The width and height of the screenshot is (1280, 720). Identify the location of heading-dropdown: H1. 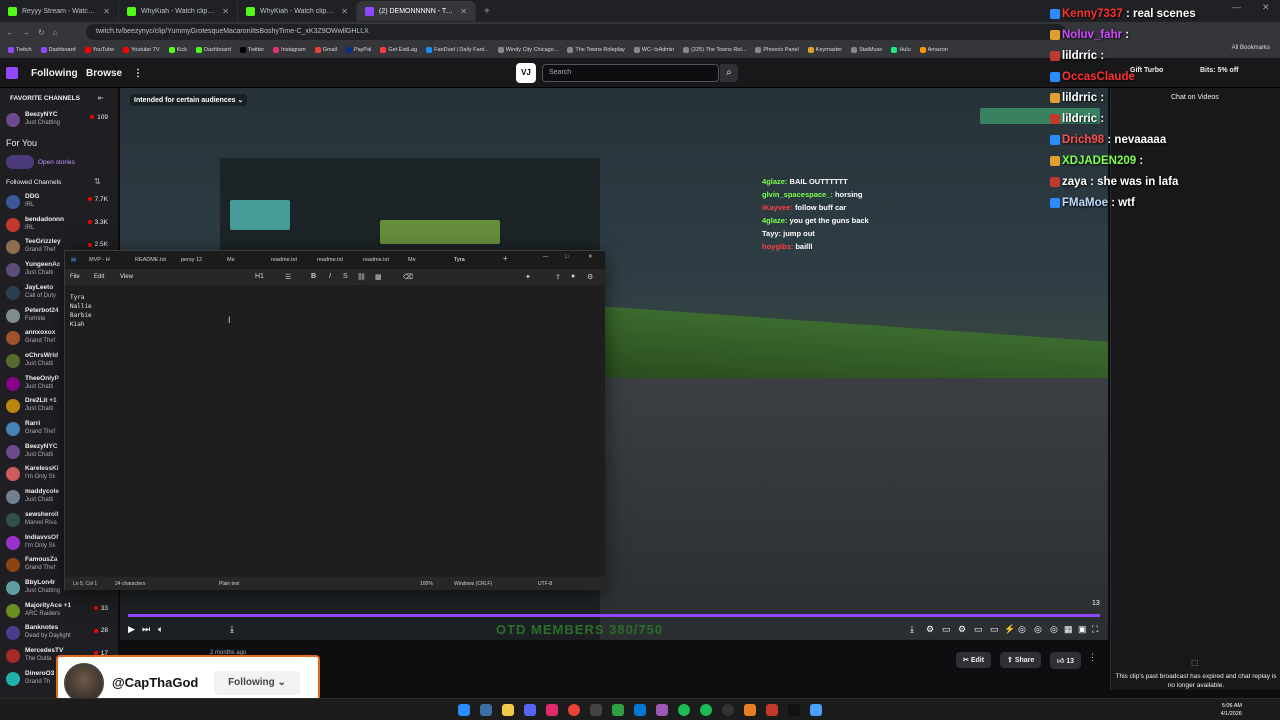
(259, 276).